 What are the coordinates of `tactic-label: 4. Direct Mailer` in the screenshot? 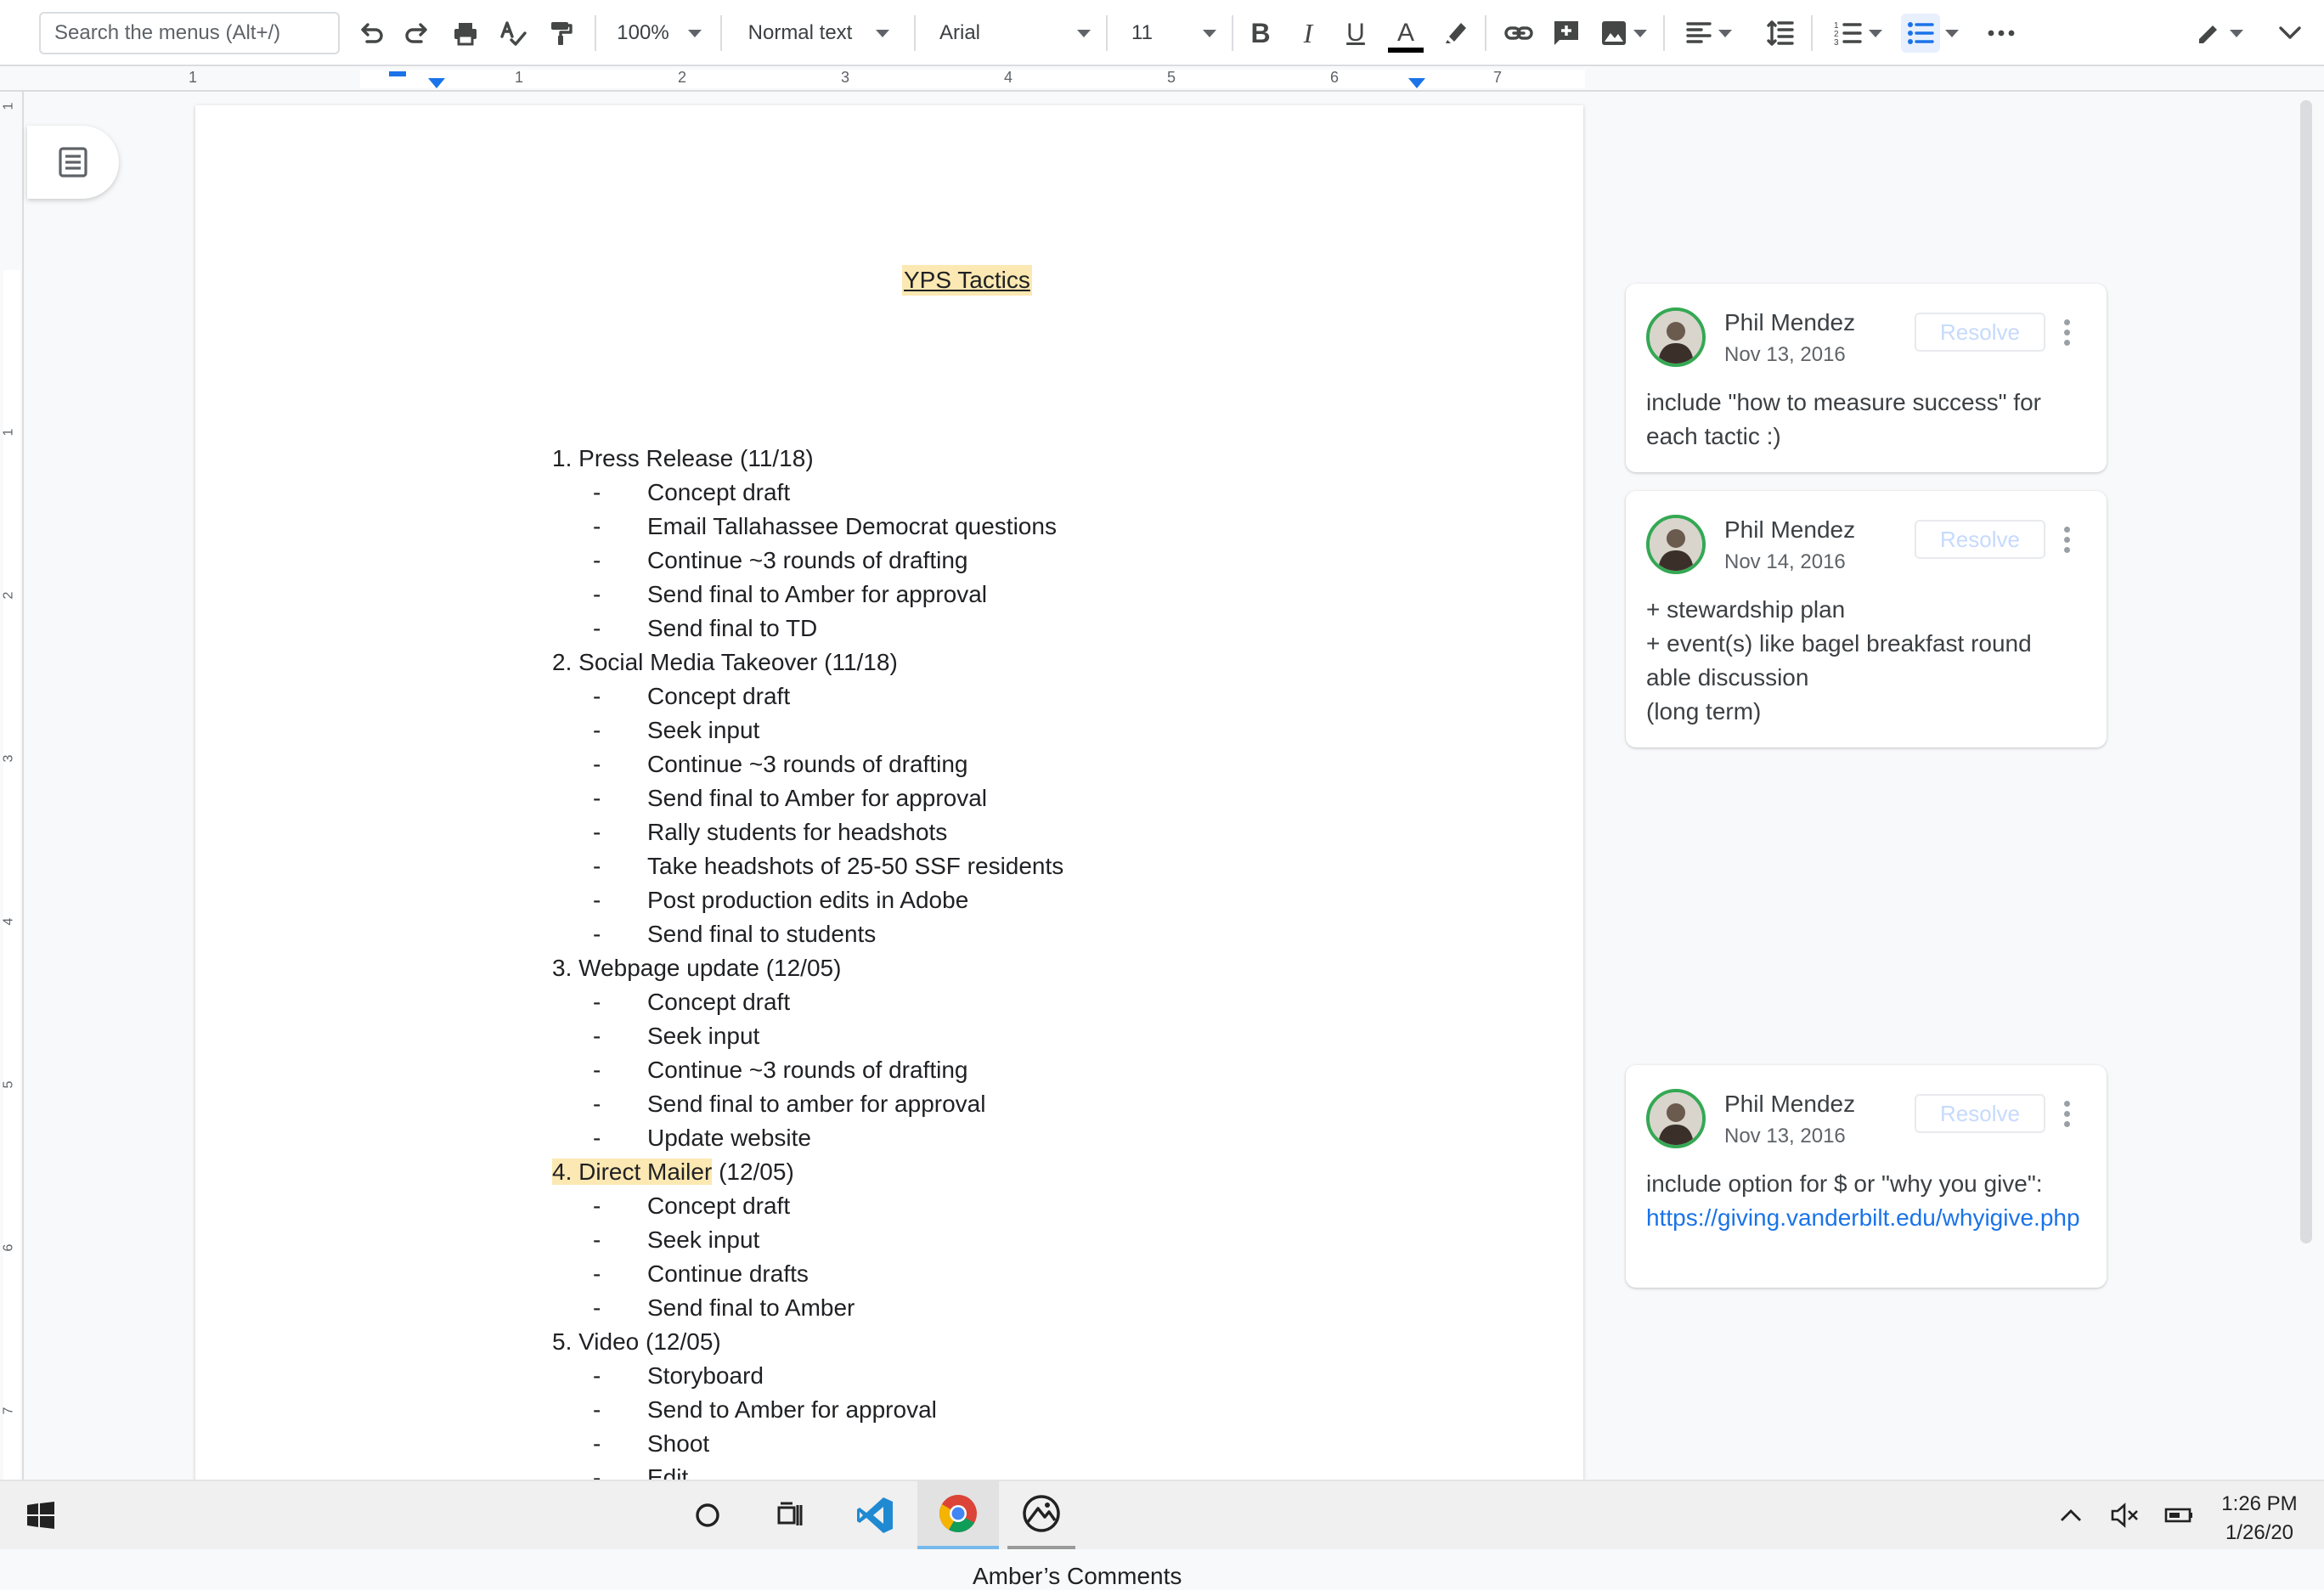 It's located at (633, 1172).